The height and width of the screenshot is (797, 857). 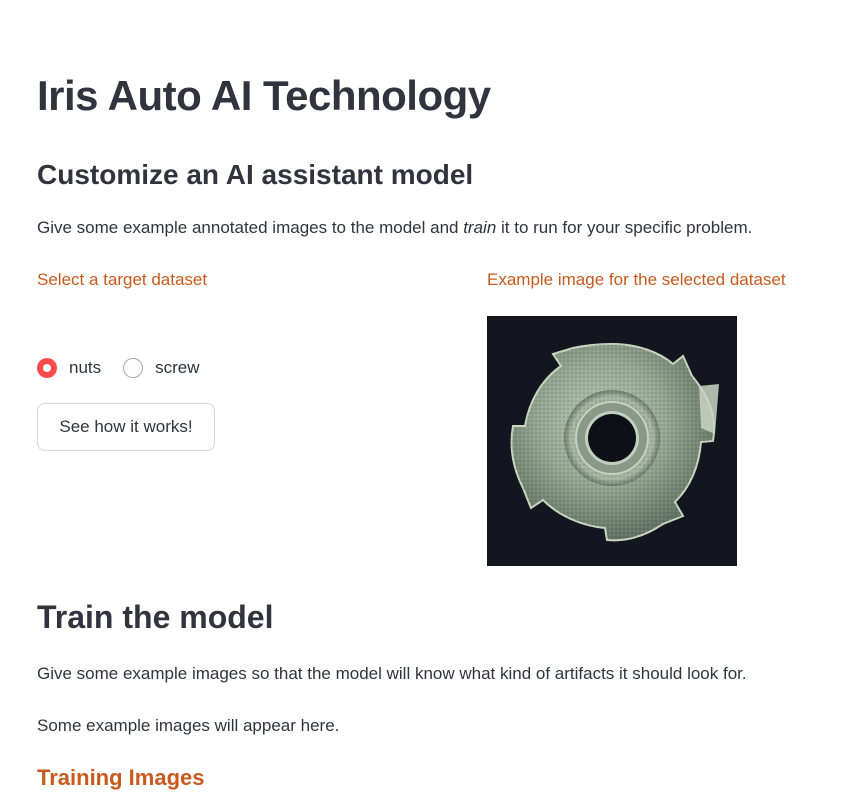 I want to click on metal-nut-image-icon, so click(x=612, y=441).